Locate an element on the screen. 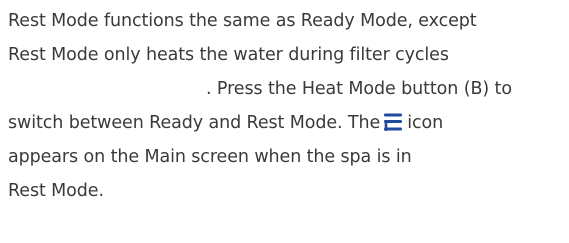  rest-mode-icon-svg is located at coordinates (393, 122).